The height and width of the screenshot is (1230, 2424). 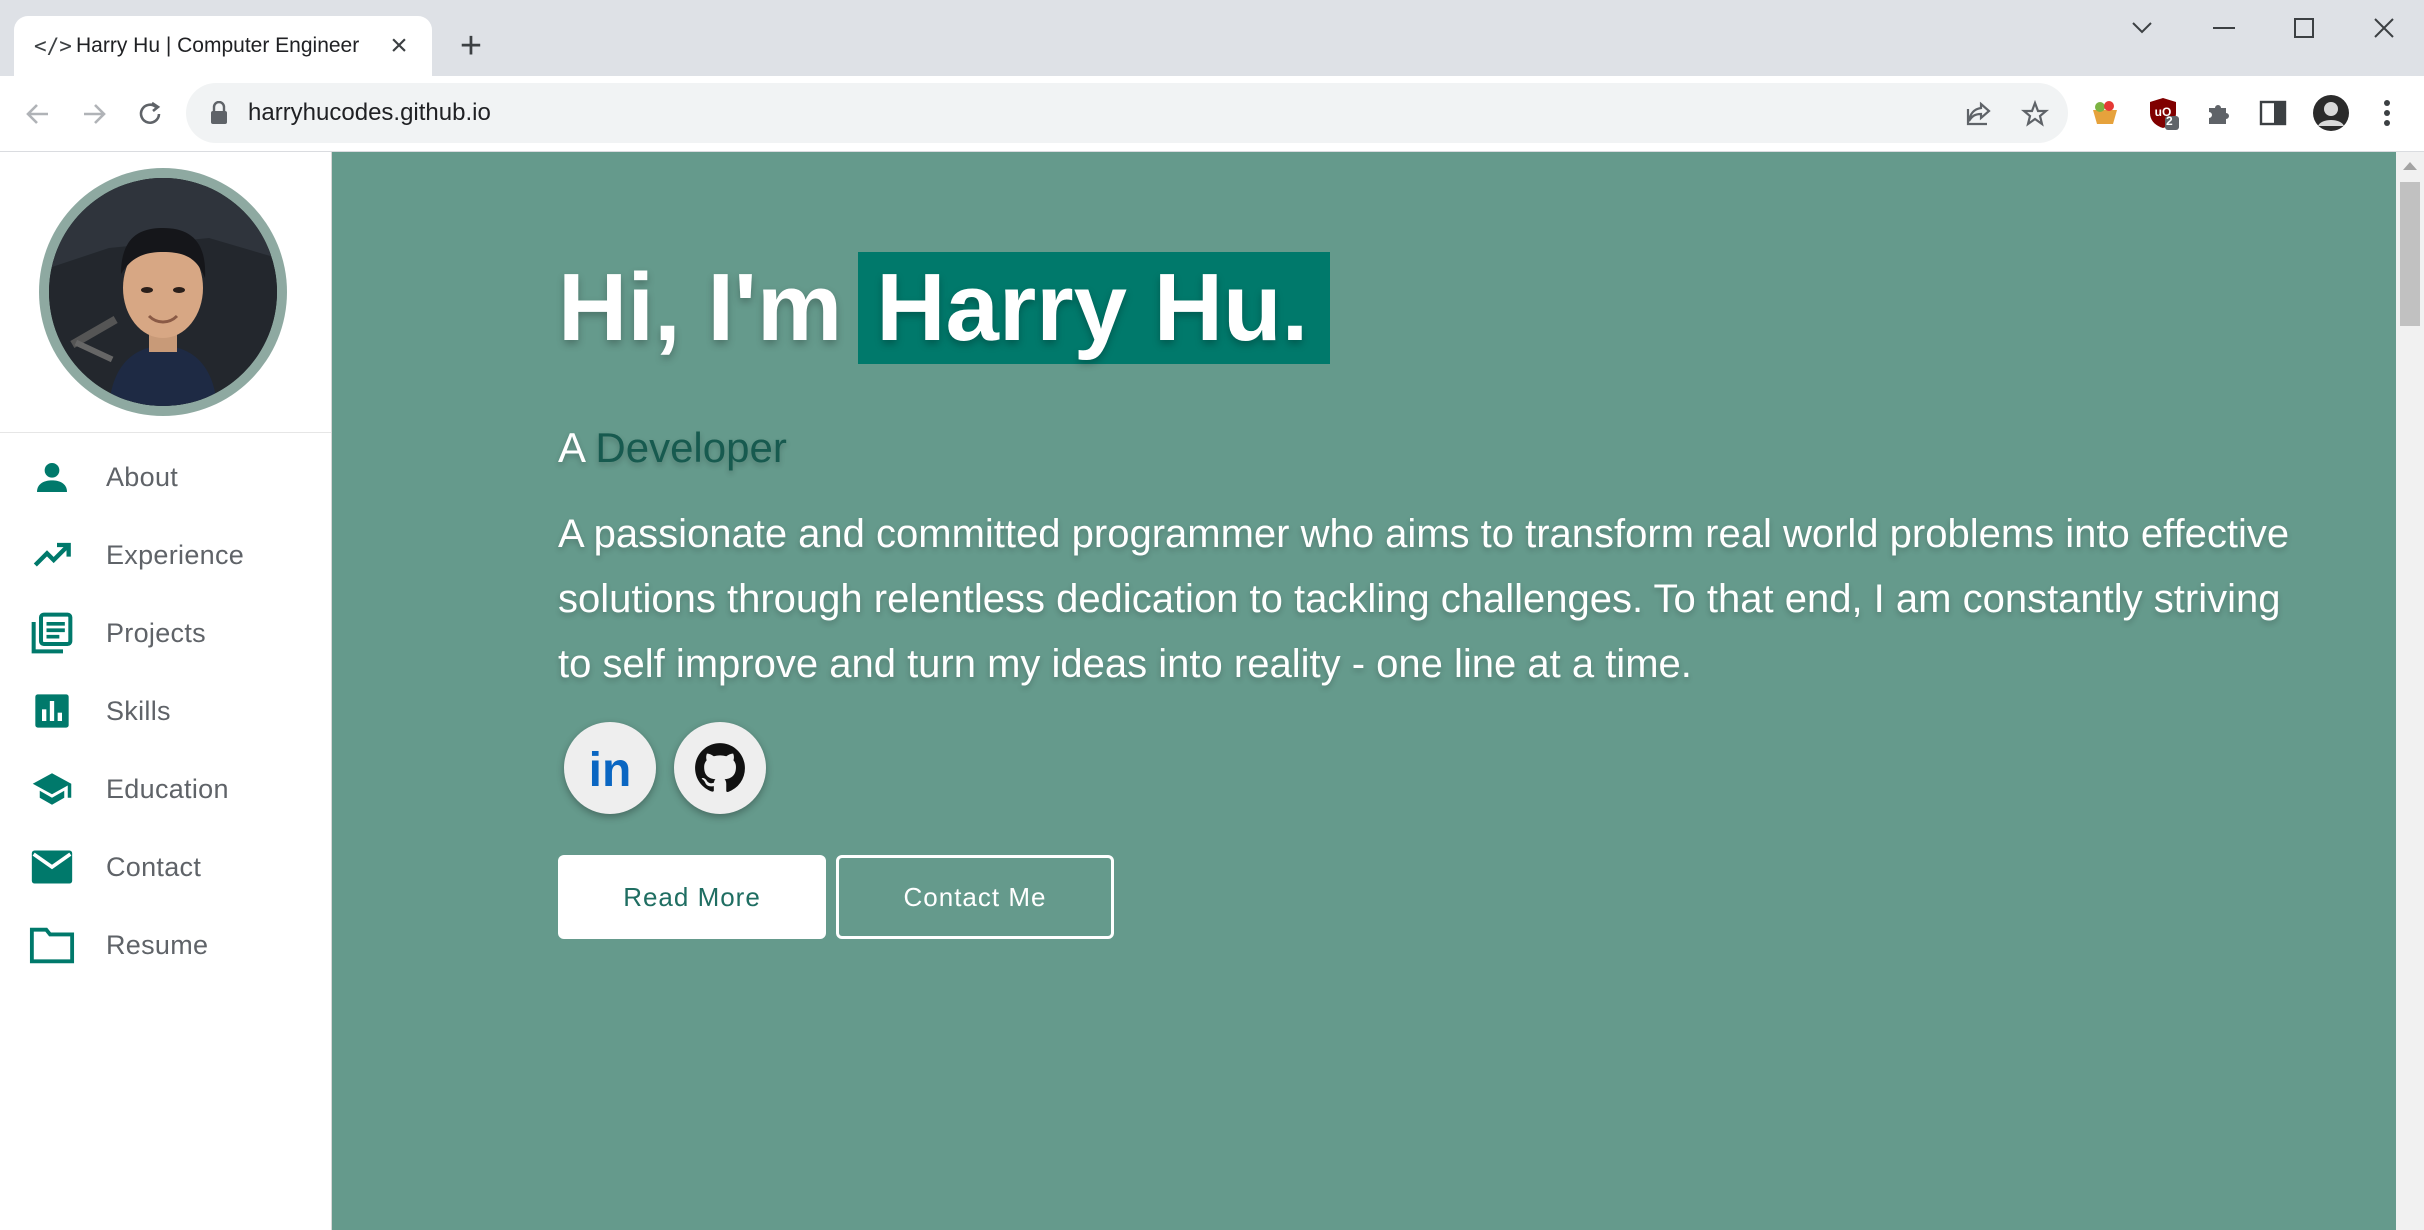 What do you see at coordinates (165, 432) in the screenshot?
I see `sidebar-divider` at bounding box center [165, 432].